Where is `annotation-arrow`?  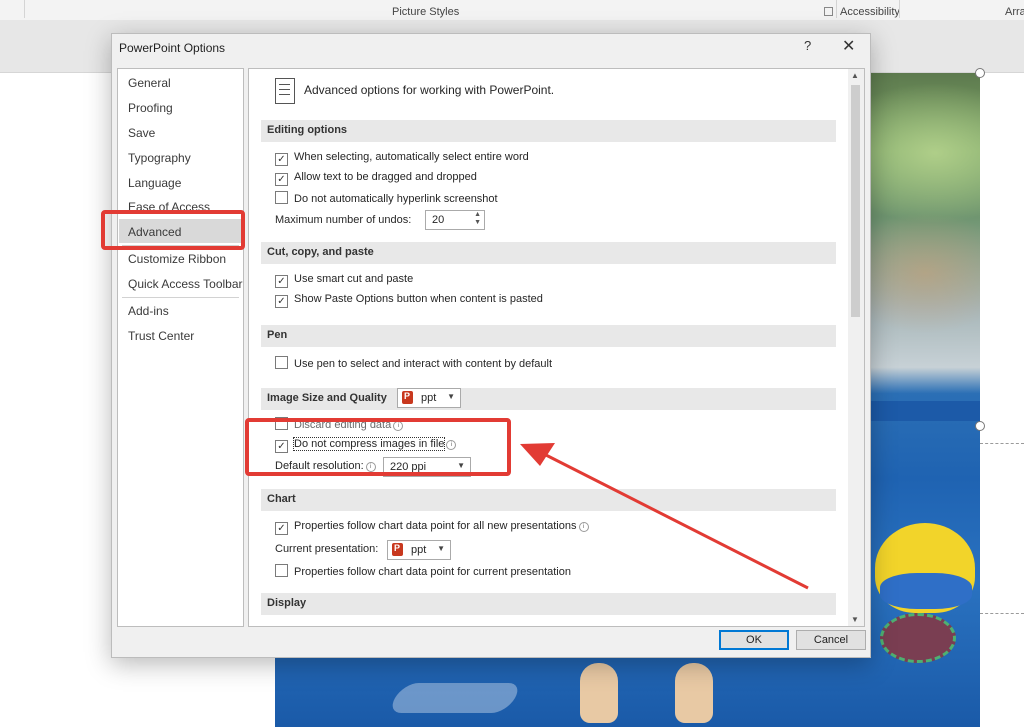 annotation-arrow is located at coordinates (664, 516).